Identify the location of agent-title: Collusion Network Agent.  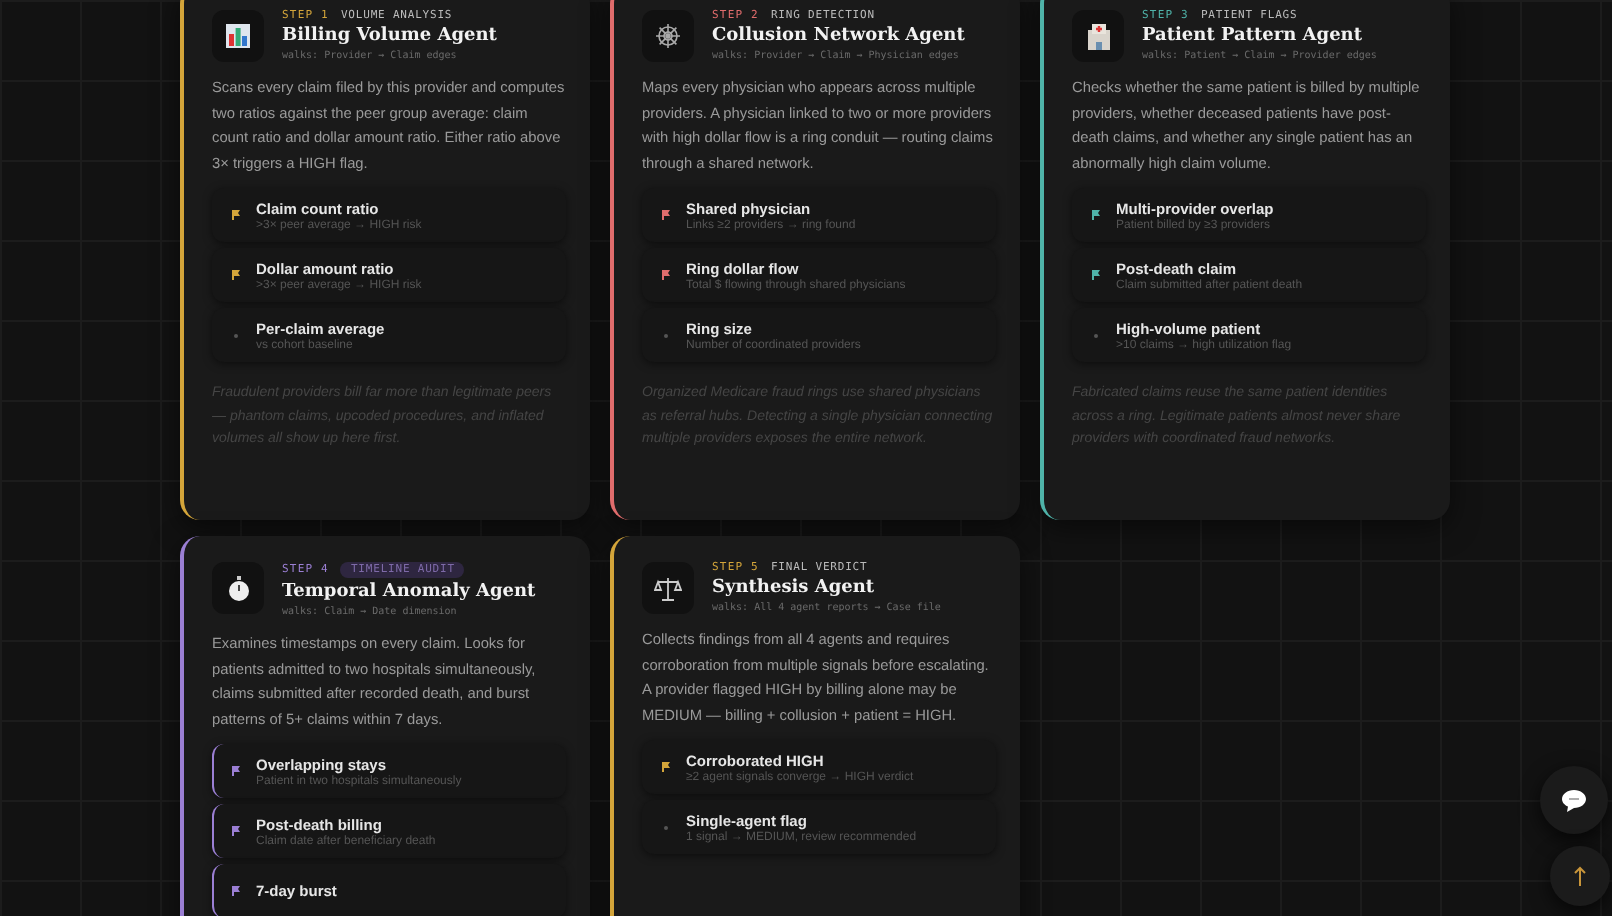
(838, 36).